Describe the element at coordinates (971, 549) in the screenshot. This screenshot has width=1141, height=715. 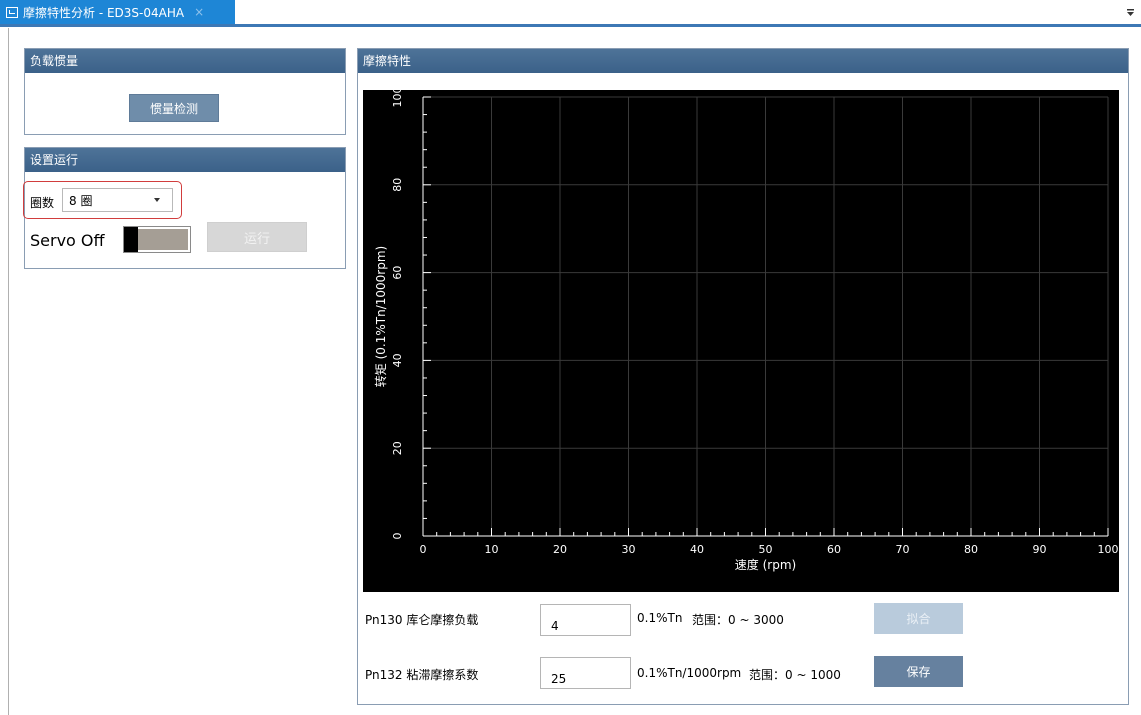
I see `x-tick-label: 80` at that location.